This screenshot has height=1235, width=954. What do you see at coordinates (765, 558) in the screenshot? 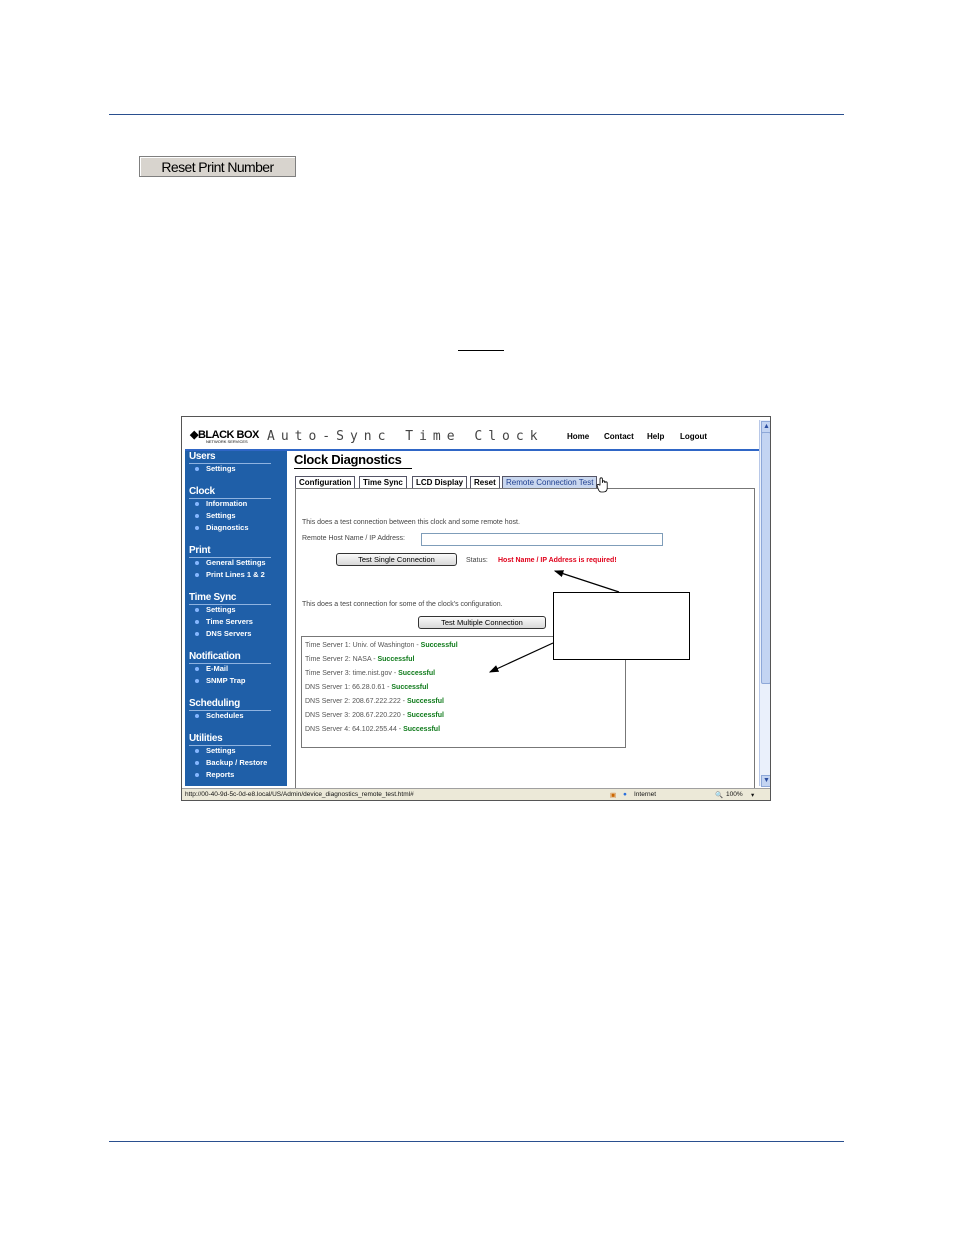
I see `scroll-thumb` at bounding box center [765, 558].